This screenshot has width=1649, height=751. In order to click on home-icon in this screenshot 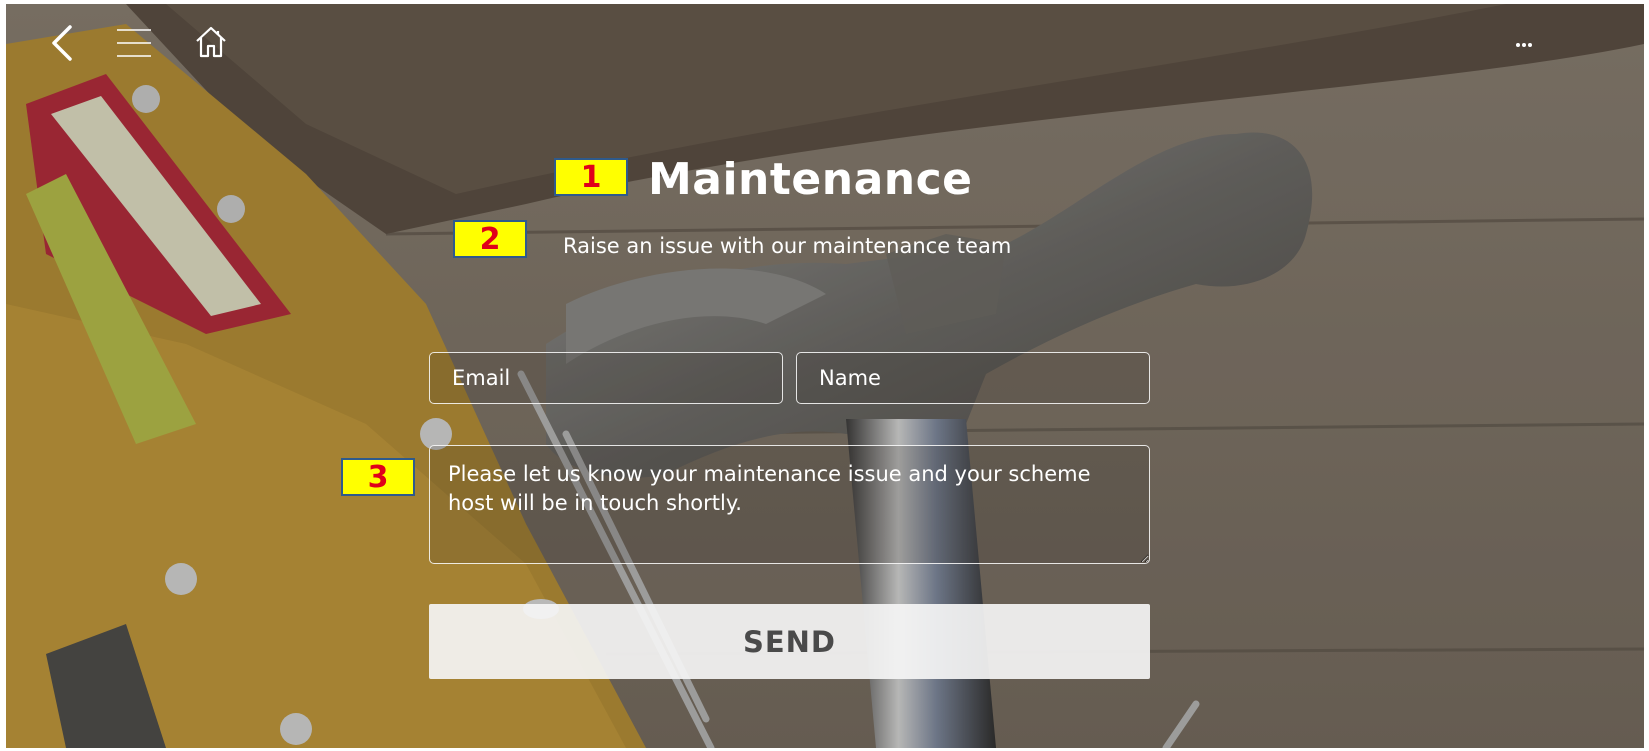, I will do `click(211, 42)`.